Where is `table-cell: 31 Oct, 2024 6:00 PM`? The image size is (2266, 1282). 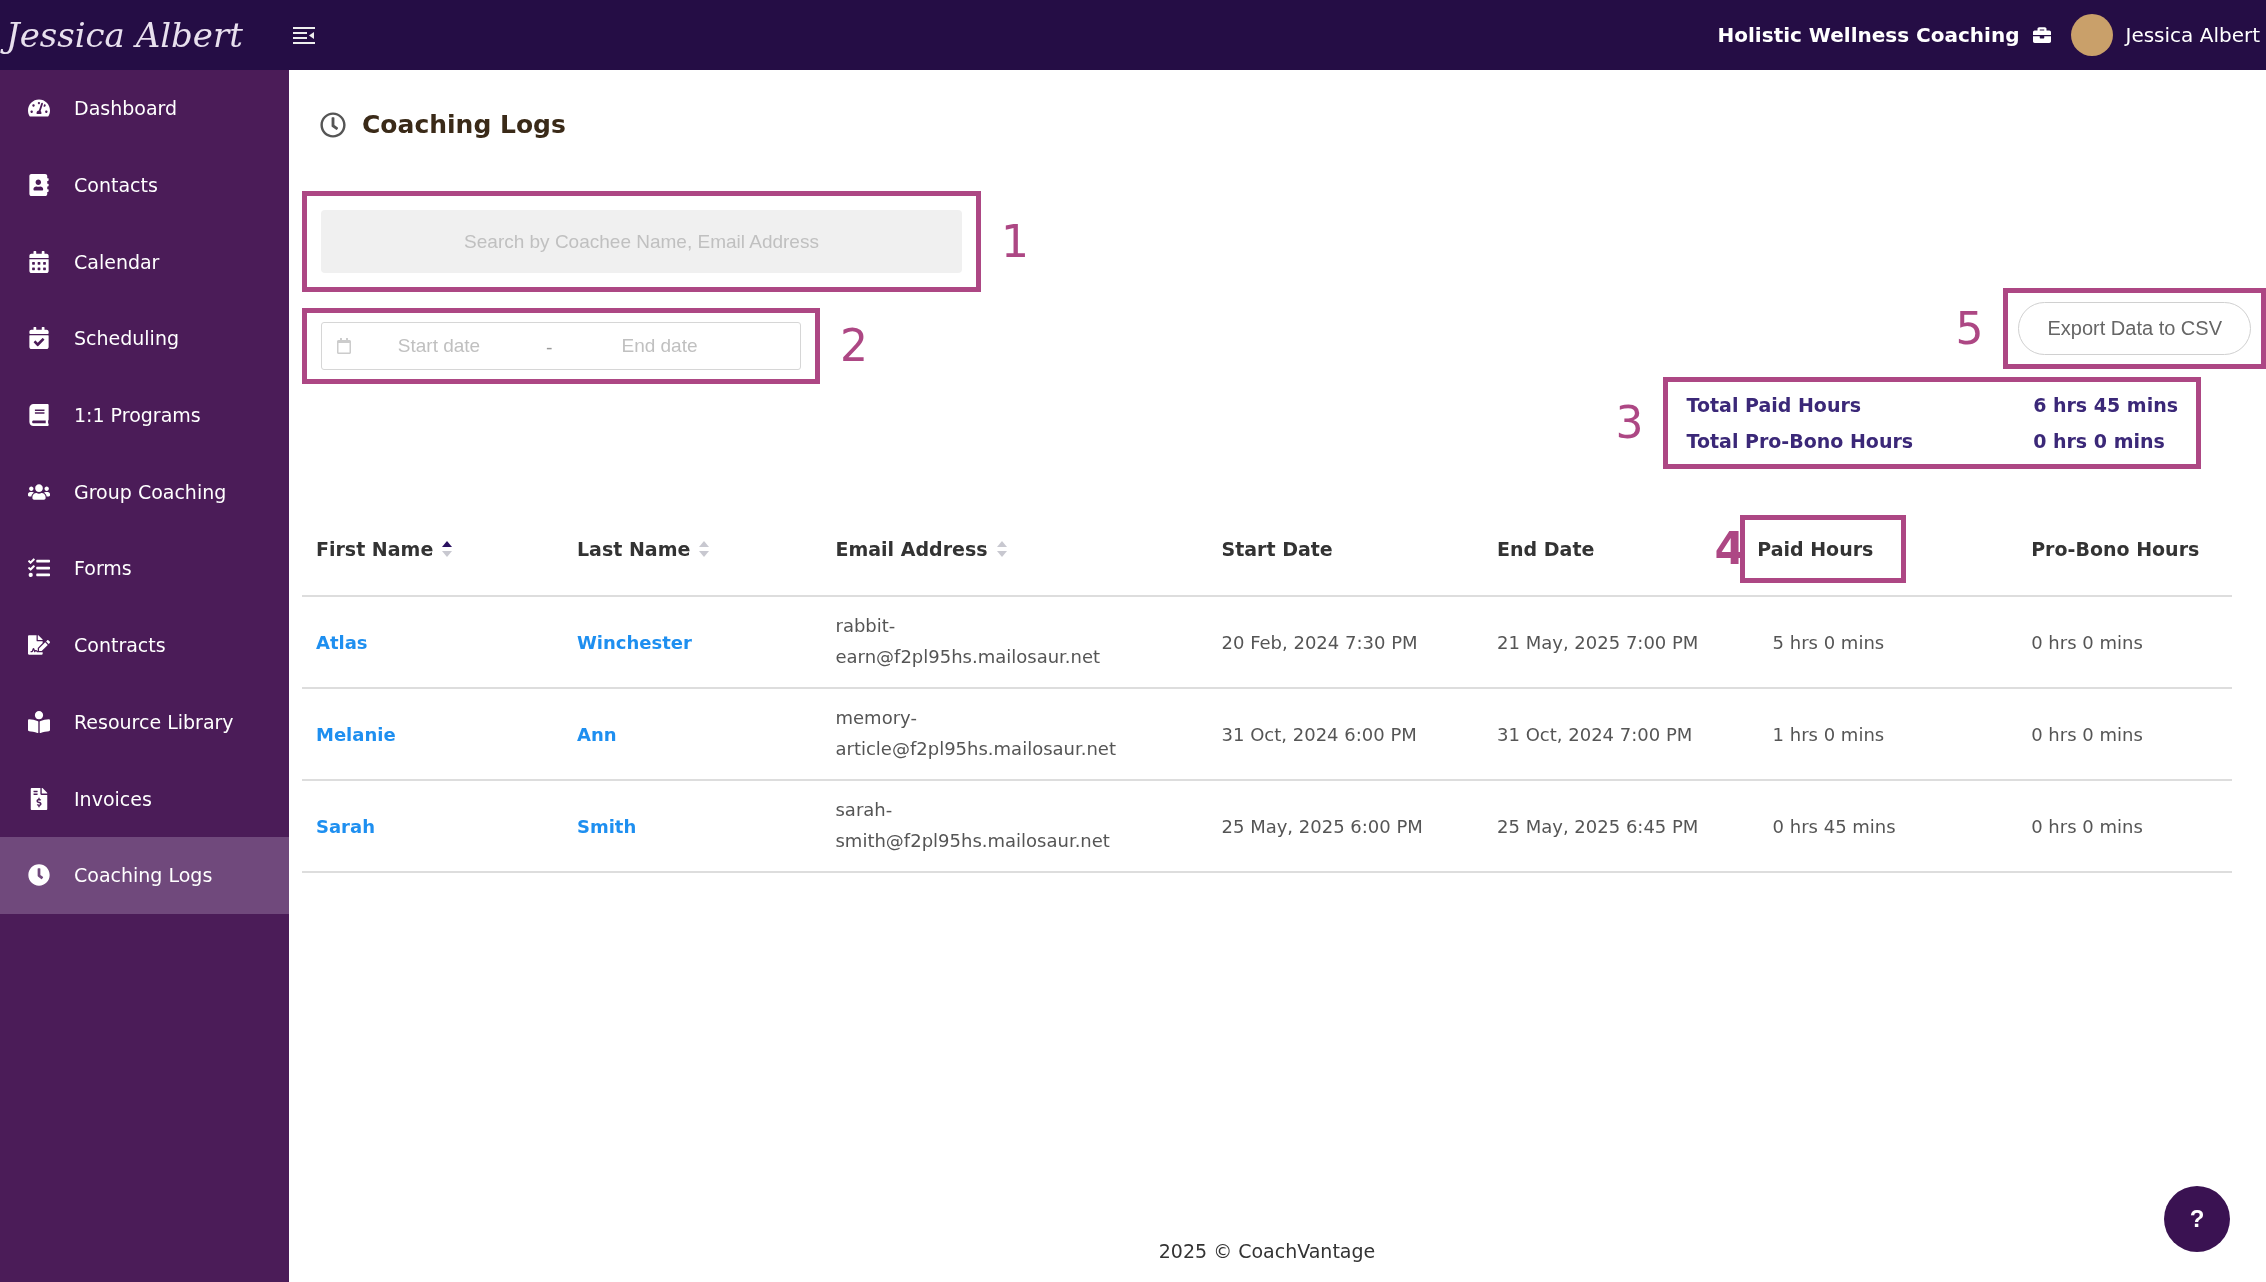
table-cell: 31 Oct, 2024 6:00 PM is located at coordinates (1319, 734).